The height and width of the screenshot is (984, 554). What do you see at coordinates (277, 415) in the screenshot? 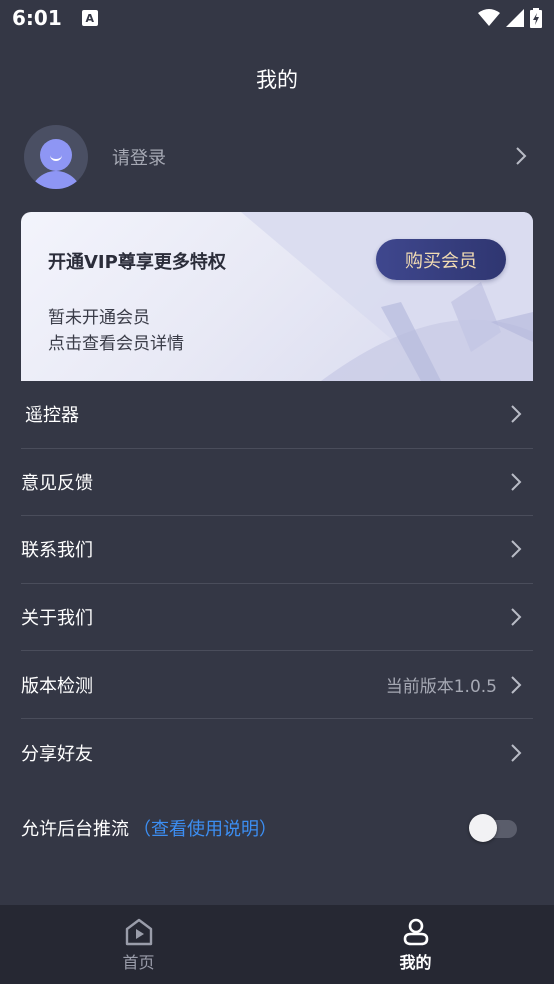
I see `menu-item-remote-control: 遥控器` at bounding box center [277, 415].